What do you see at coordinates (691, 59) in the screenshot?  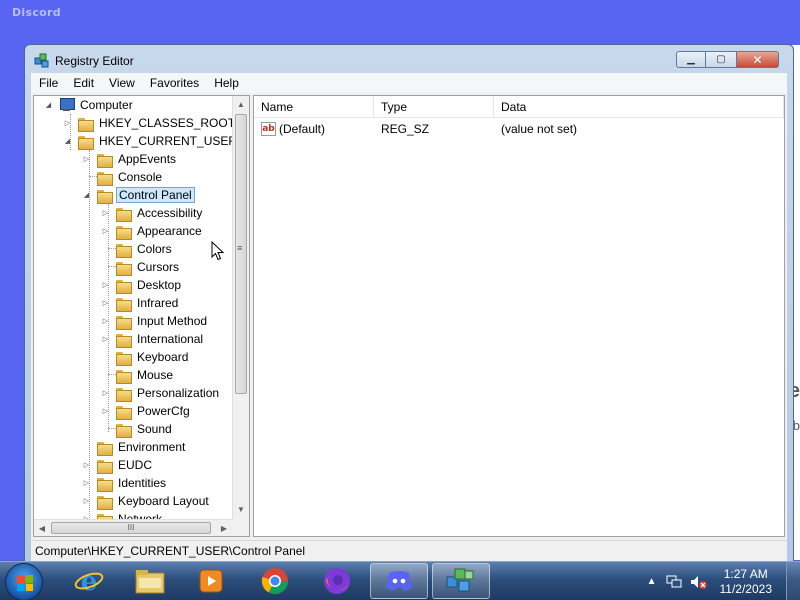 I see `minimize-button: ▁` at bounding box center [691, 59].